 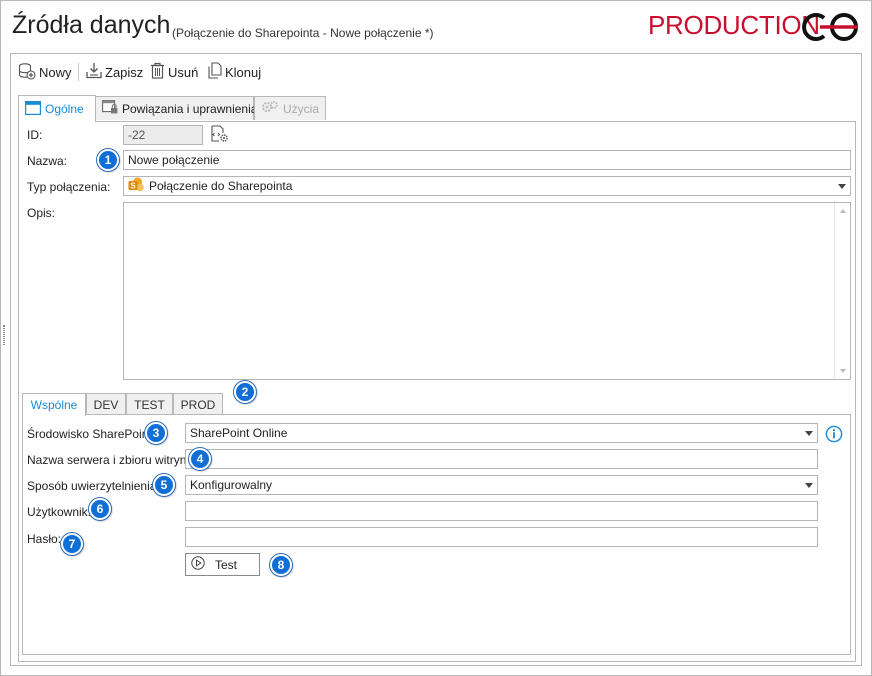 What do you see at coordinates (215, 72) in the screenshot?
I see `copy-icon` at bounding box center [215, 72].